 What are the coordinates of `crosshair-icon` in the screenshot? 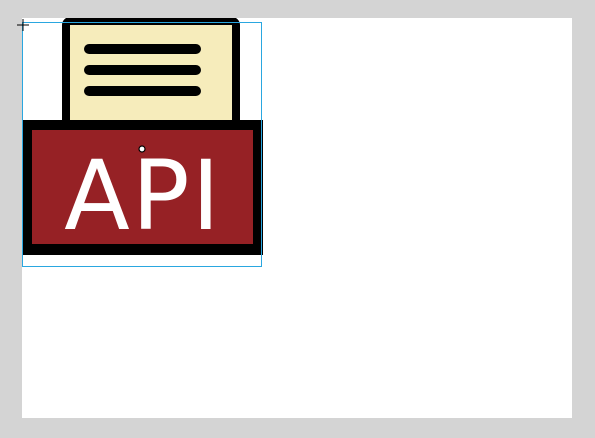 It's located at (23, 23).